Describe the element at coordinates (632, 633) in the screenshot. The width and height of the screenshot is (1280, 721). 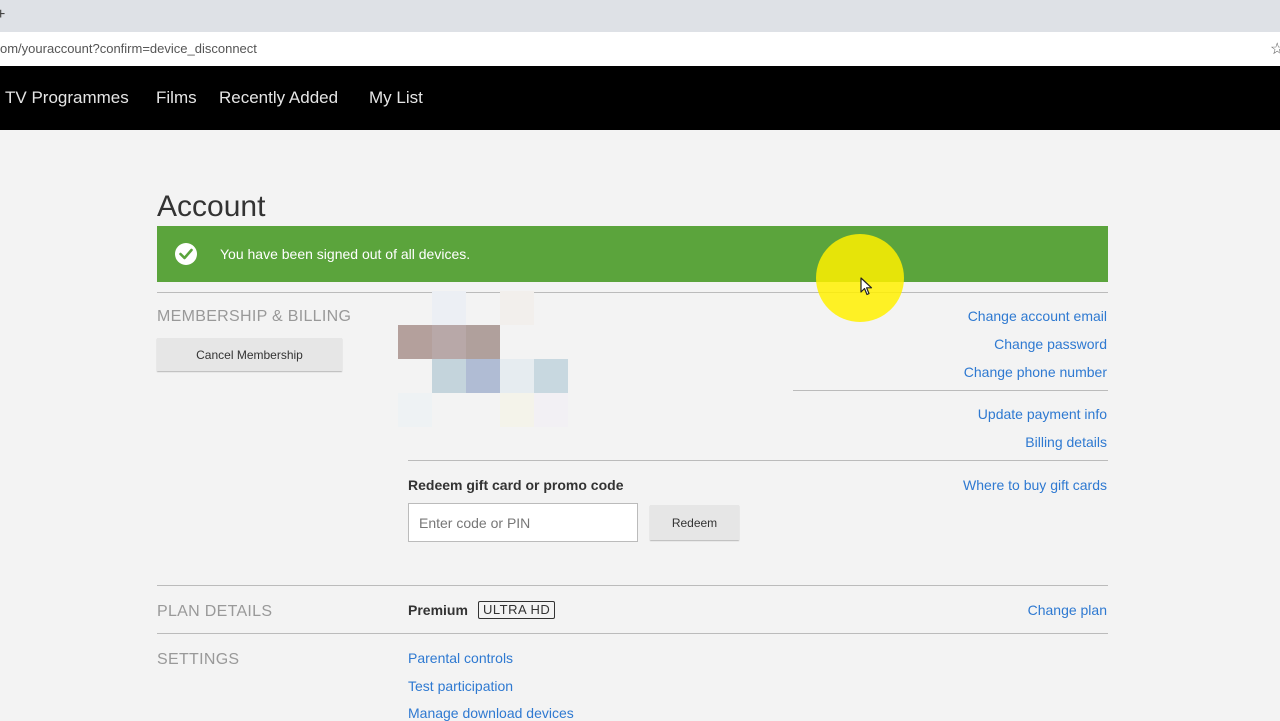
I see `settings-divider` at that location.